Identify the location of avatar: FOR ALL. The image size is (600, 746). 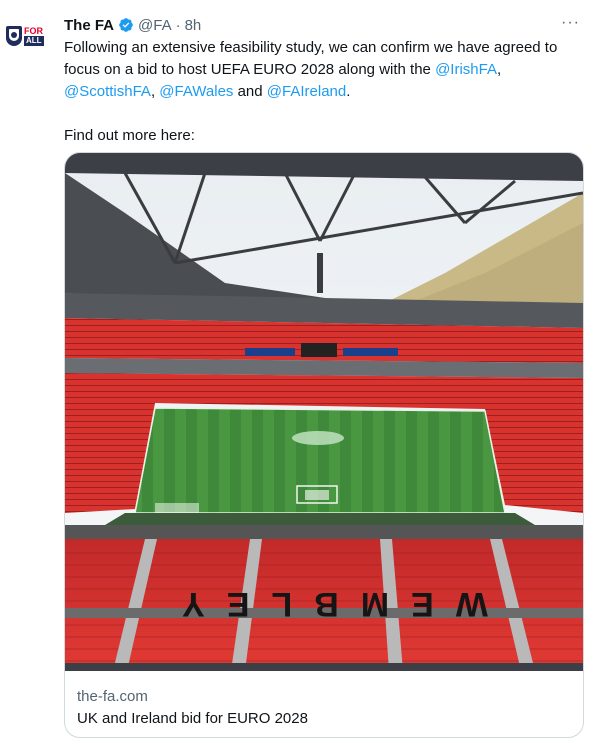
(26, 36).